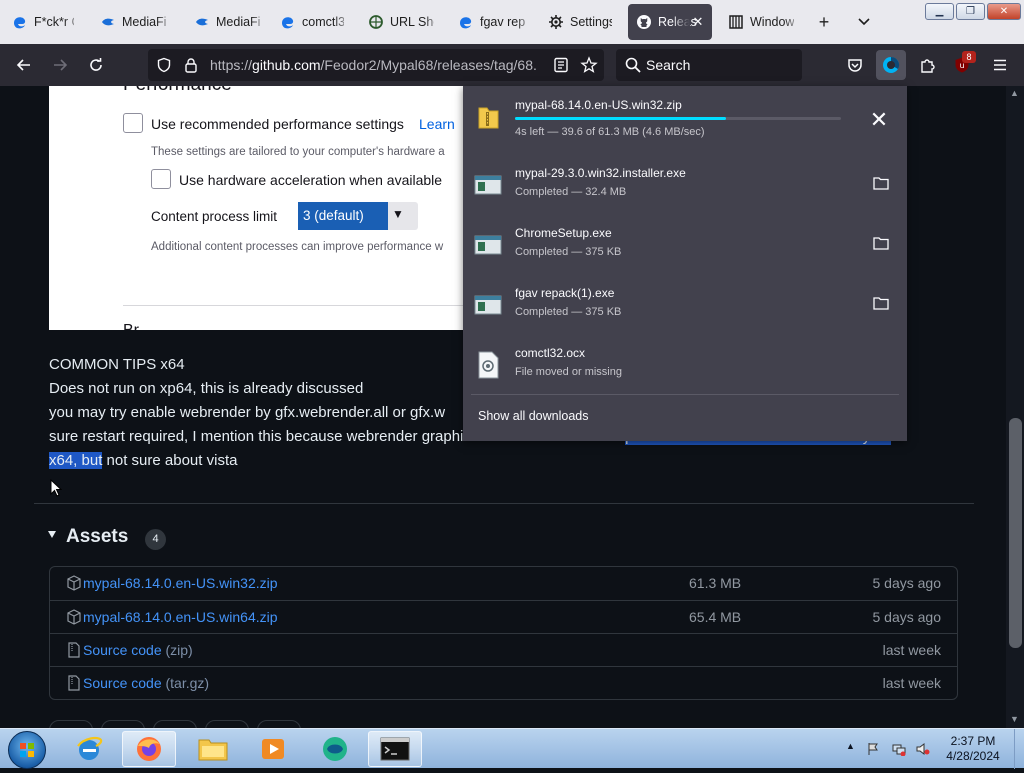 This screenshot has width=1024, height=773. What do you see at coordinates (24, 65) in the screenshot?
I see `back-button` at bounding box center [24, 65].